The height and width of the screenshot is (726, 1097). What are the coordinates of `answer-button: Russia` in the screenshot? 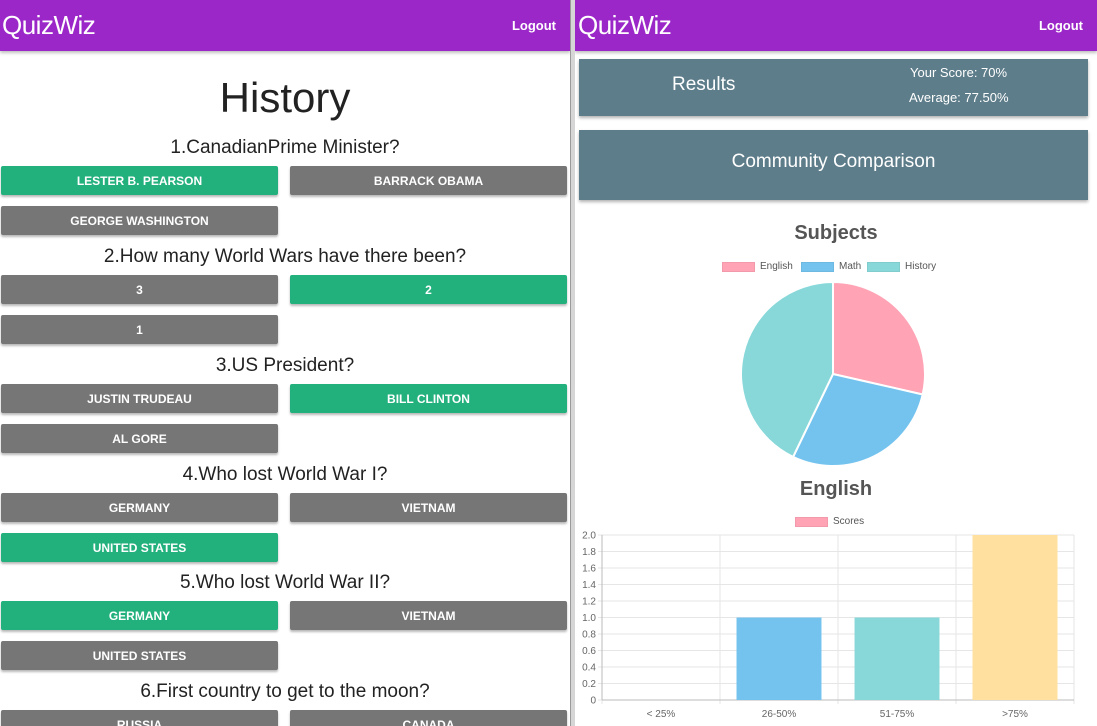 It's located at (139, 718).